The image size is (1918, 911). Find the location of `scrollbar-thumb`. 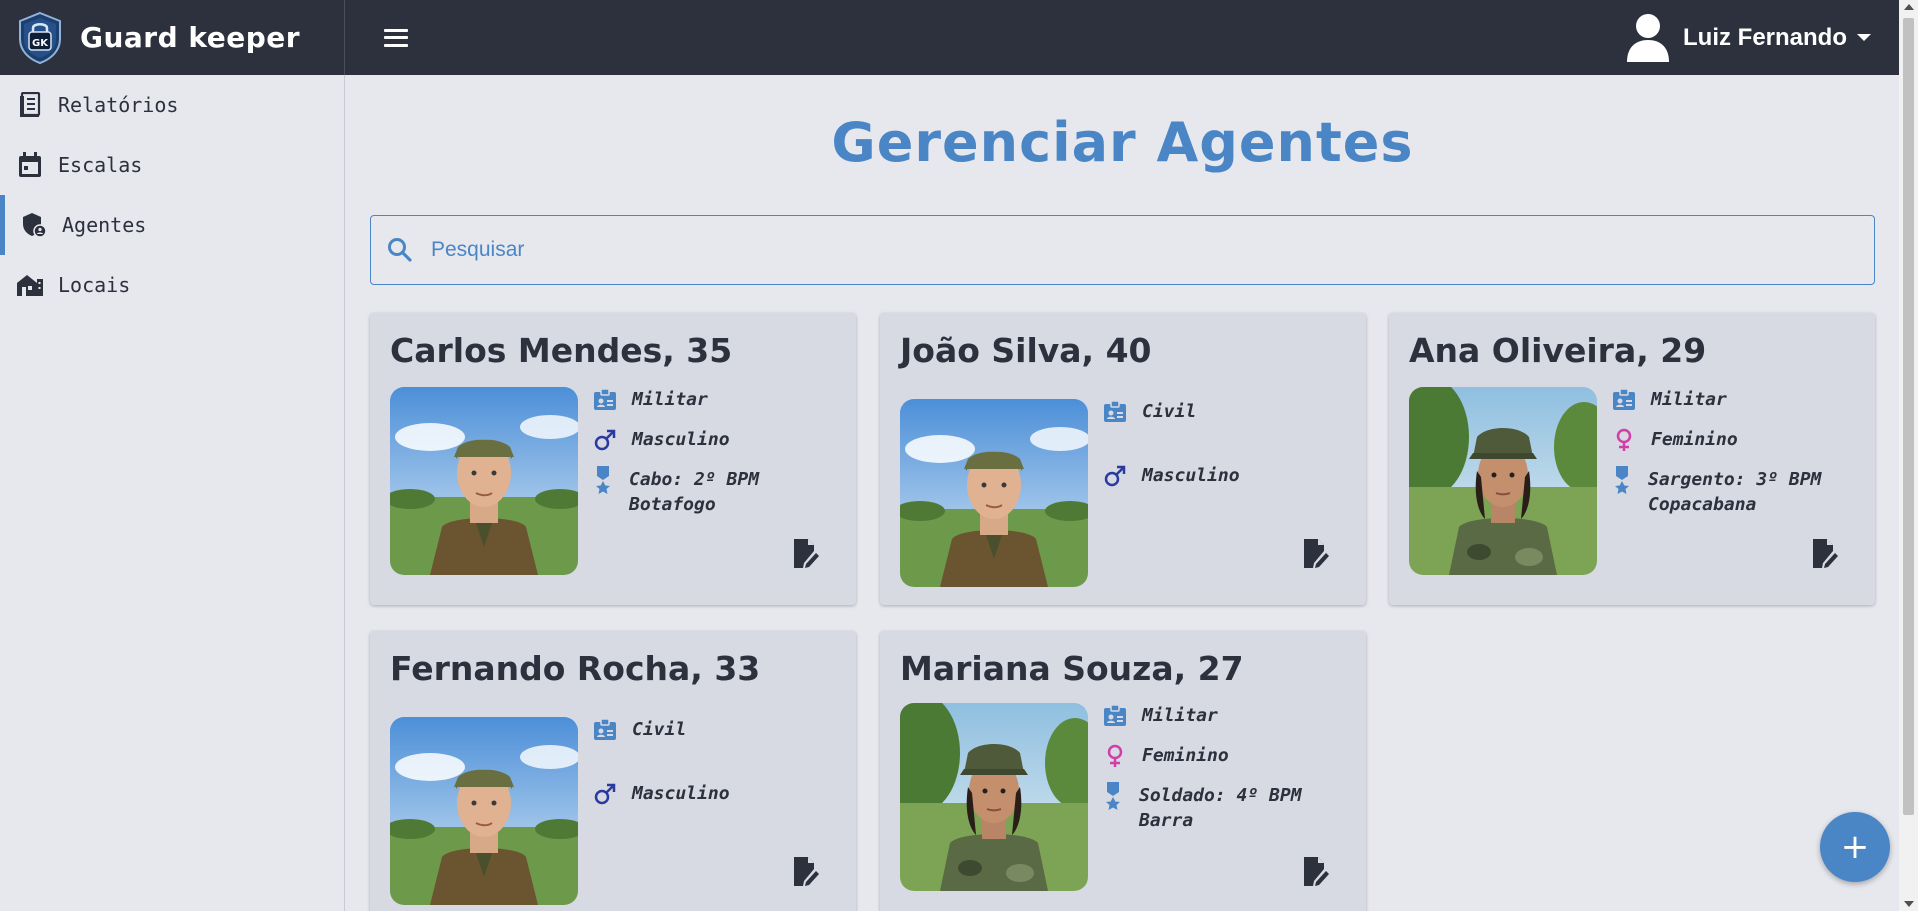

scrollbar-thumb is located at coordinates (1908, 416).